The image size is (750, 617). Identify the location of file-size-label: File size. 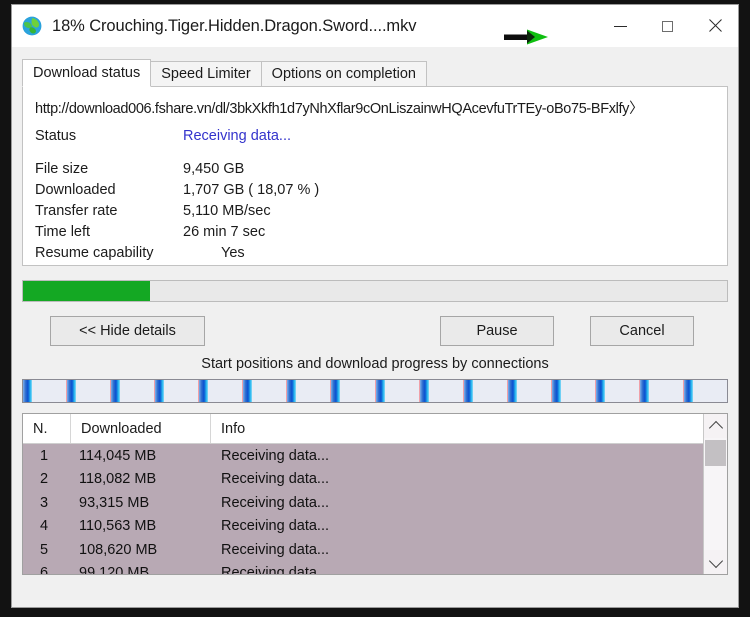
(62, 169).